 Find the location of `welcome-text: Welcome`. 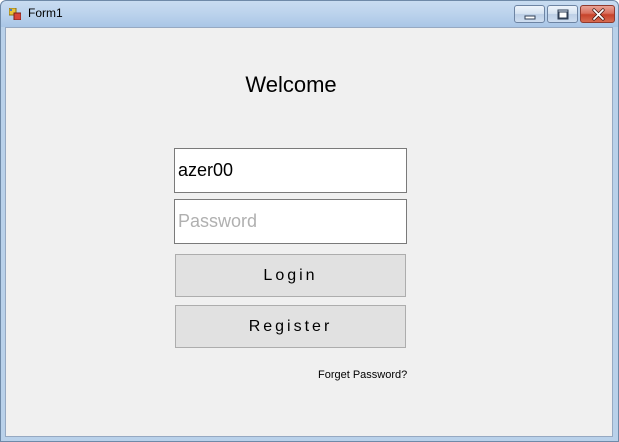

welcome-text: Welcome is located at coordinates (291, 84).